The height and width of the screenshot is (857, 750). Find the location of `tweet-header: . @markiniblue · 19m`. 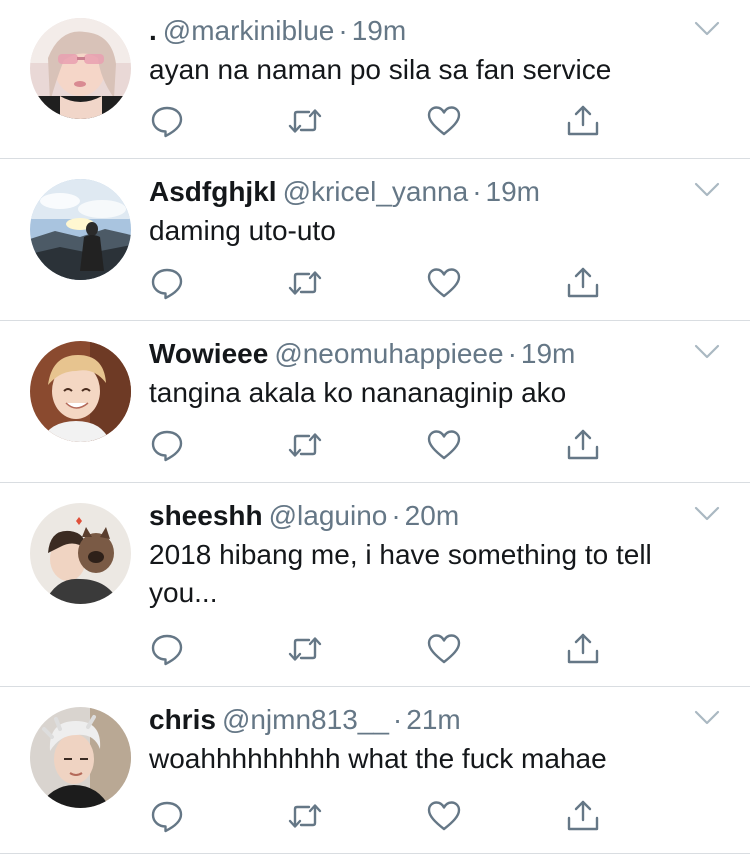

tweet-header: . @markiniblue · 19m is located at coordinates (419, 31).